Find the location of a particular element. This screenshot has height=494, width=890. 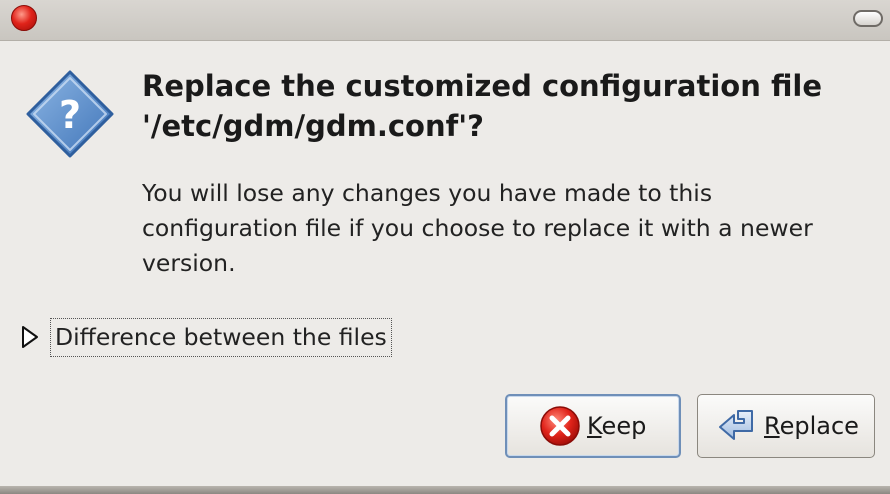

keep-mnemonic: K is located at coordinates (594, 426).